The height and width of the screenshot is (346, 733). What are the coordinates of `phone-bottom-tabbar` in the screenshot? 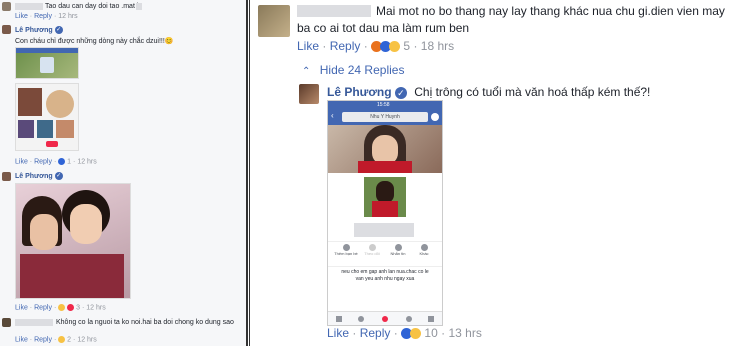 It's located at (385, 318).